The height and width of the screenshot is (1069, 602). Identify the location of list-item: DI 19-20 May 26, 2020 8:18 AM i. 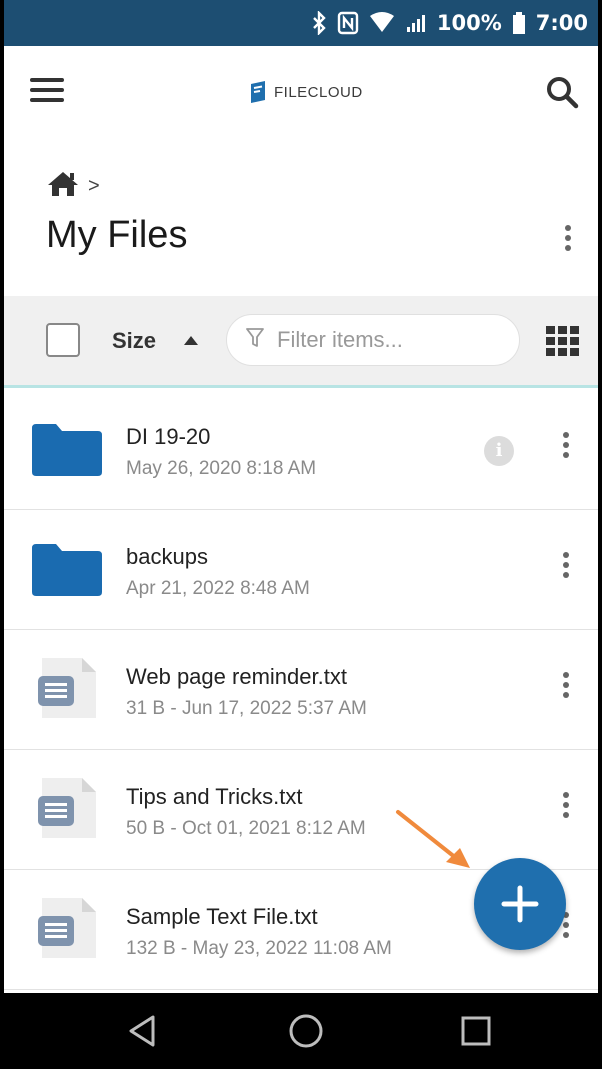
(301, 450).